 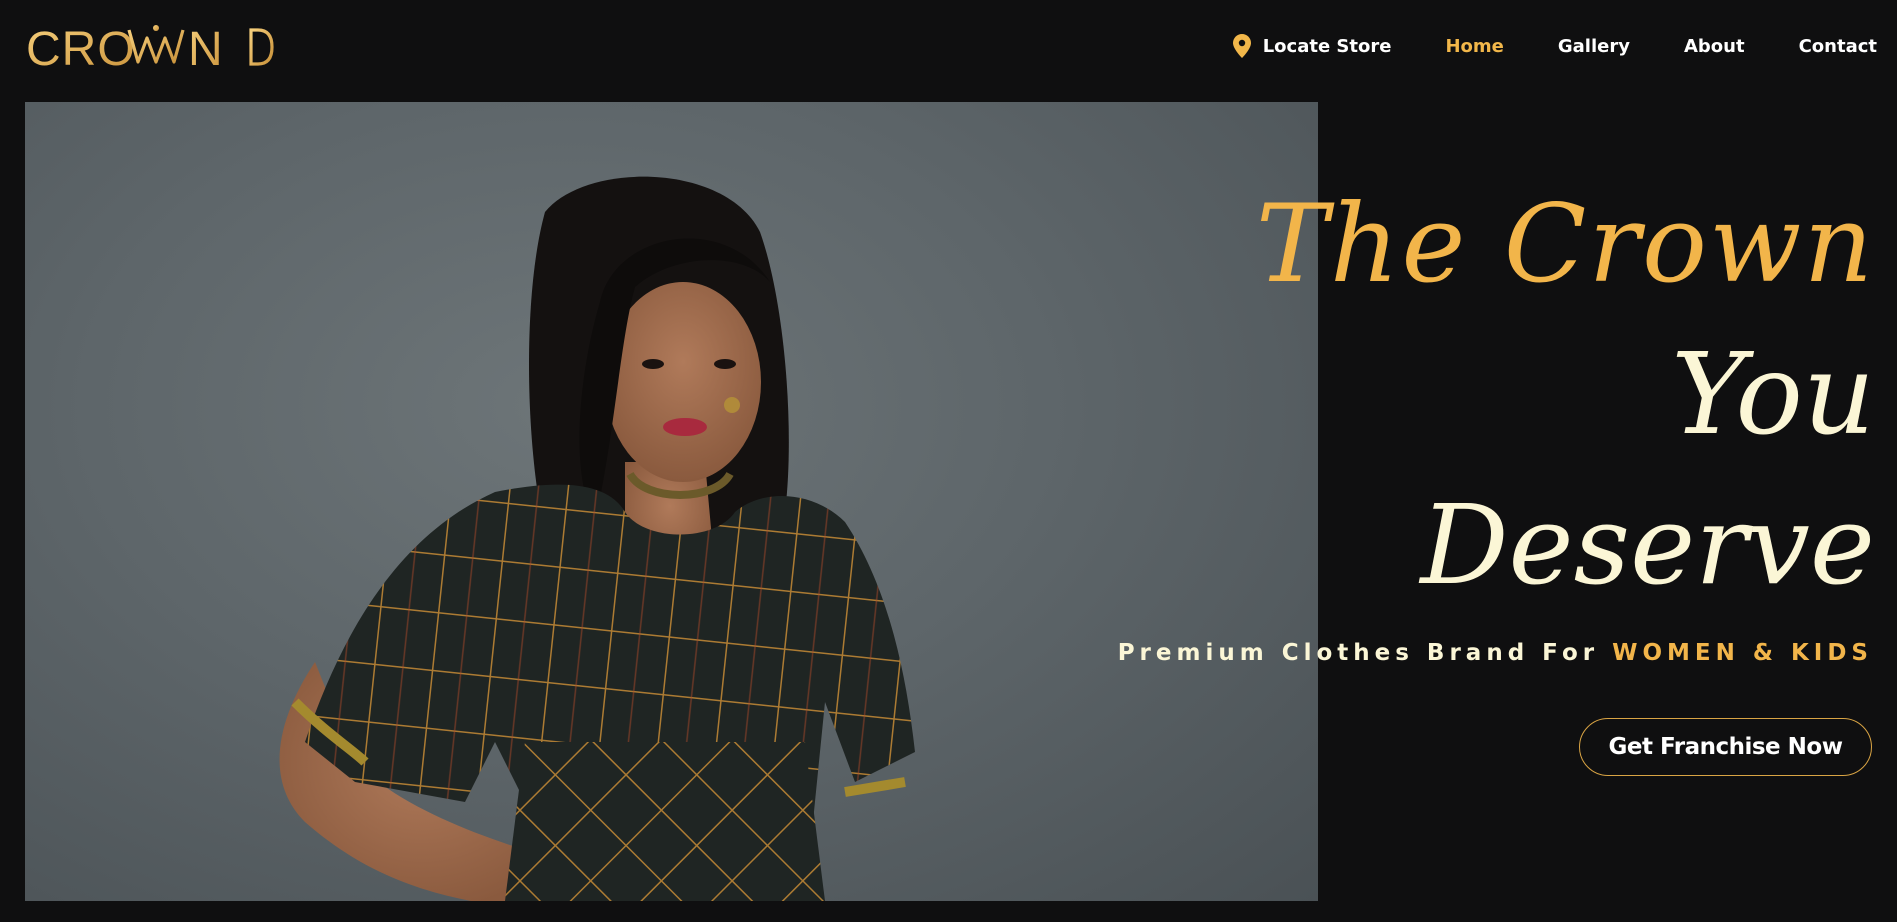 What do you see at coordinates (1241, 46) in the screenshot?
I see `location-pin-icon` at bounding box center [1241, 46].